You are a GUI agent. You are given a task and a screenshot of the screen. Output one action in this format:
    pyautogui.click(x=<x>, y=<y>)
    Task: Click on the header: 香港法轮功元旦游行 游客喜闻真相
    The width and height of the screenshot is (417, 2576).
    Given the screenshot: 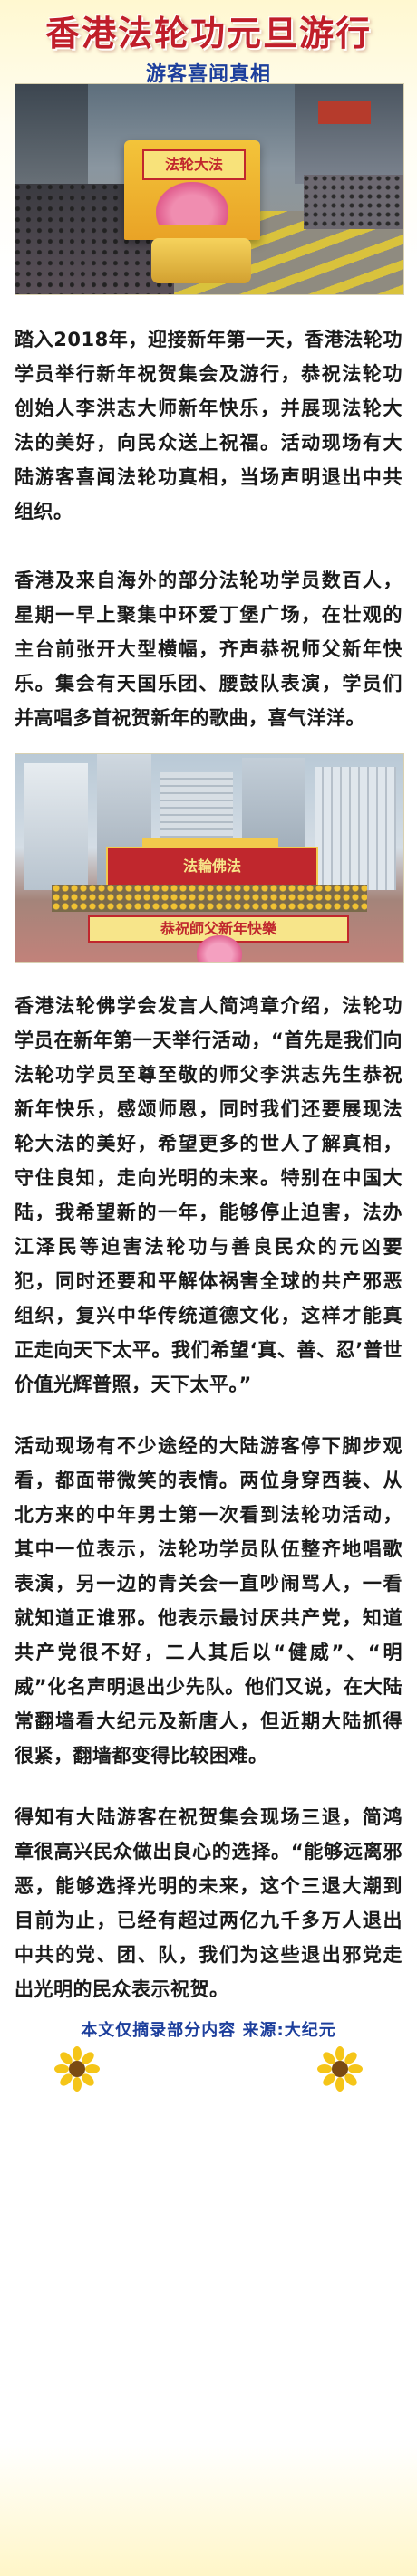 What is the action you would take?
    pyautogui.click(x=208, y=43)
    